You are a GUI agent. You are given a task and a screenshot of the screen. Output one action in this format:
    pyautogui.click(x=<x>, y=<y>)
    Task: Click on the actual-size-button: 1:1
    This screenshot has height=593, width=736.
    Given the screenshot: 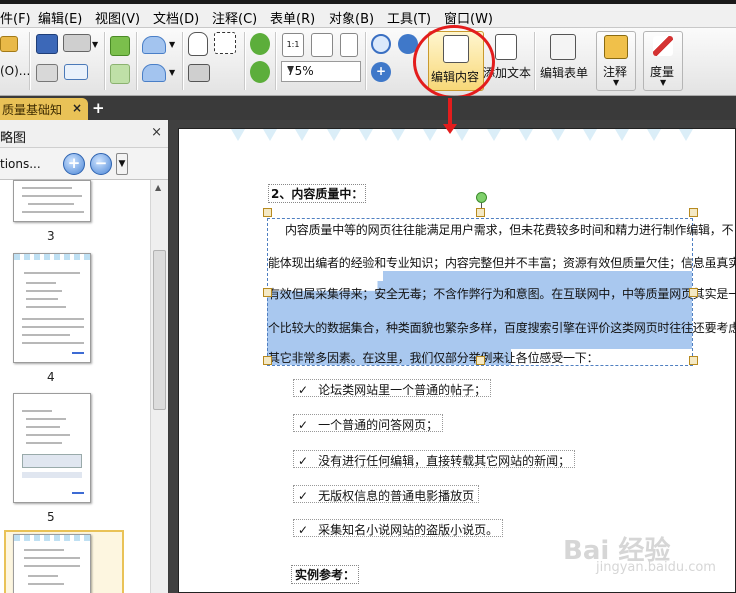 What is the action you would take?
    pyautogui.click(x=293, y=45)
    